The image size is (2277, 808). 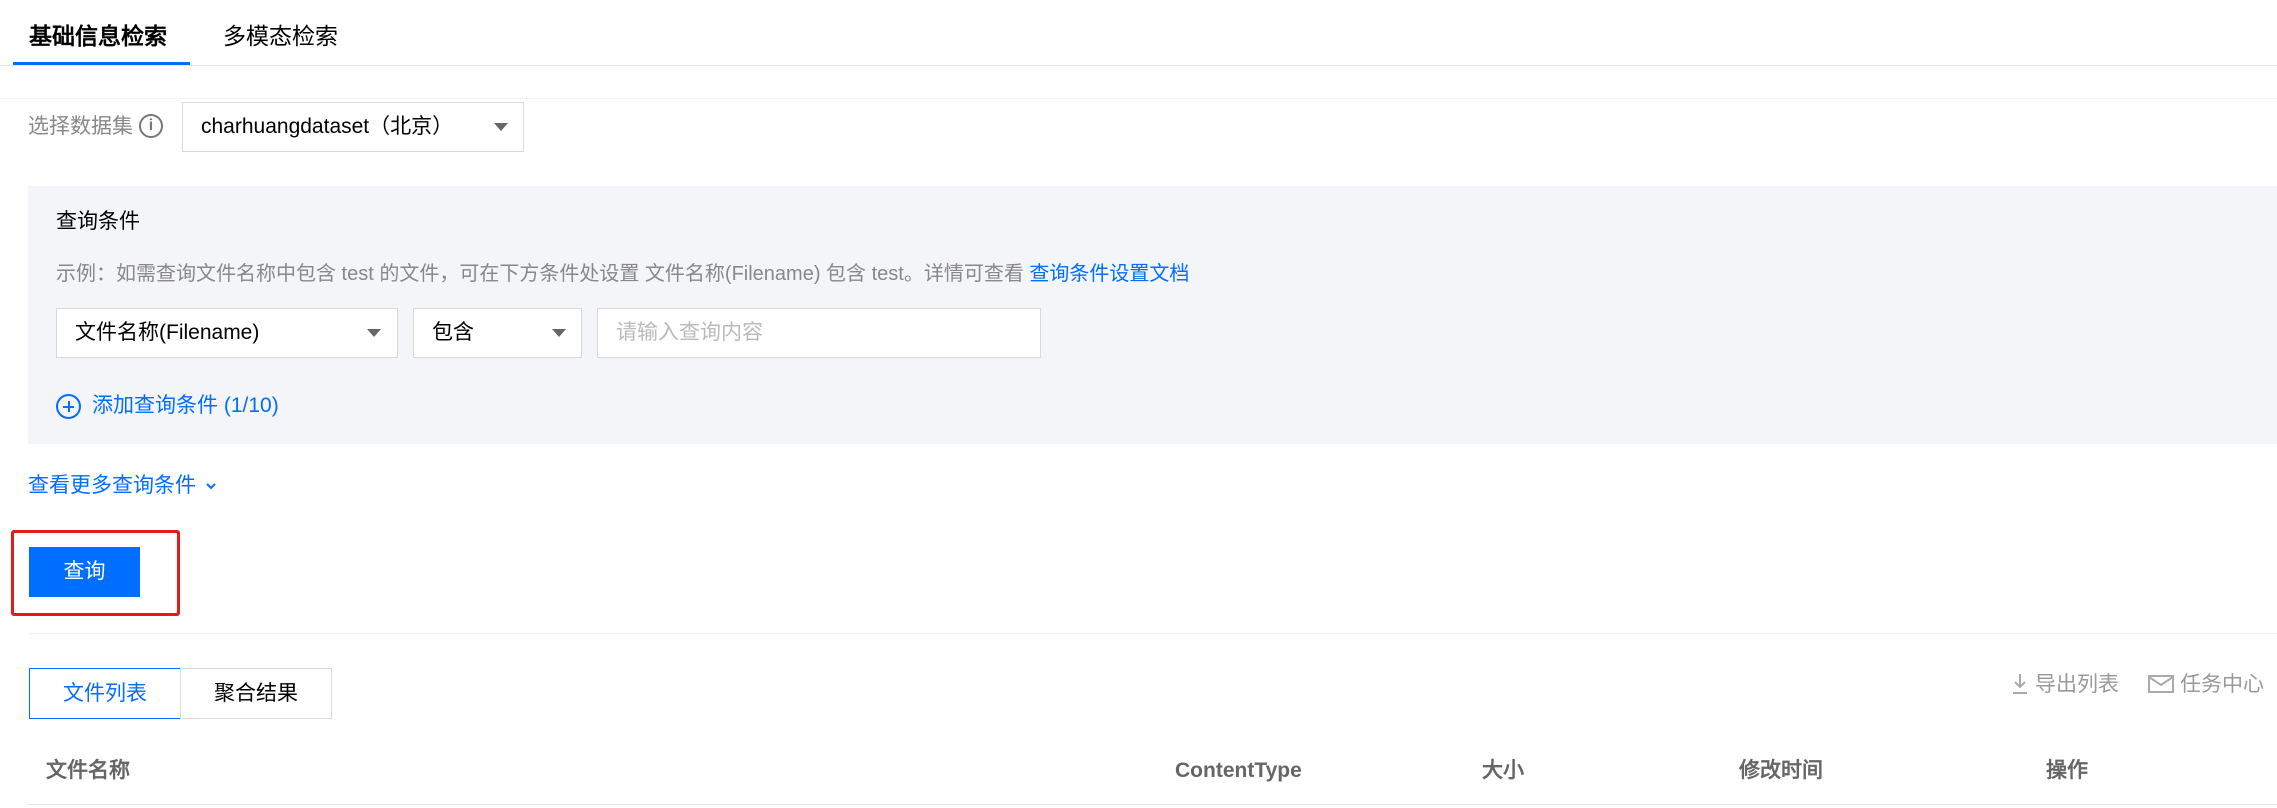 What do you see at coordinates (105, 693) in the screenshot?
I see `tab-file-list: 文件列表` at bounding box center [105, 693].